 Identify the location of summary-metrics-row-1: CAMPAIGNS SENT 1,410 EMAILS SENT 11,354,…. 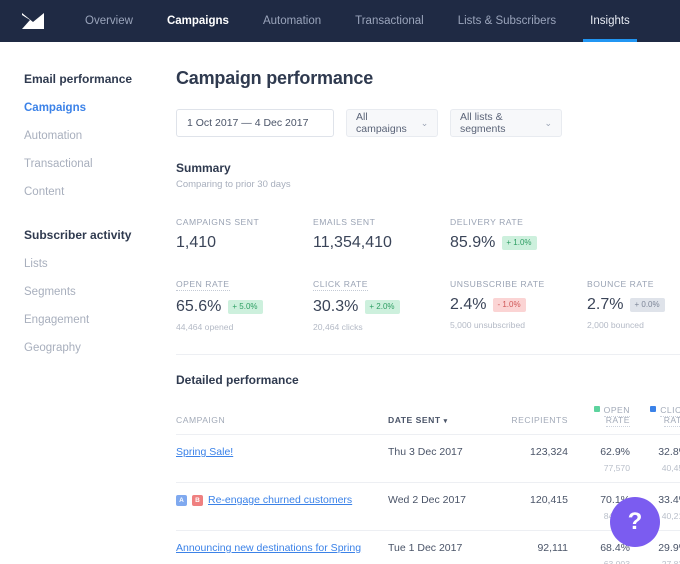
(428, 232).